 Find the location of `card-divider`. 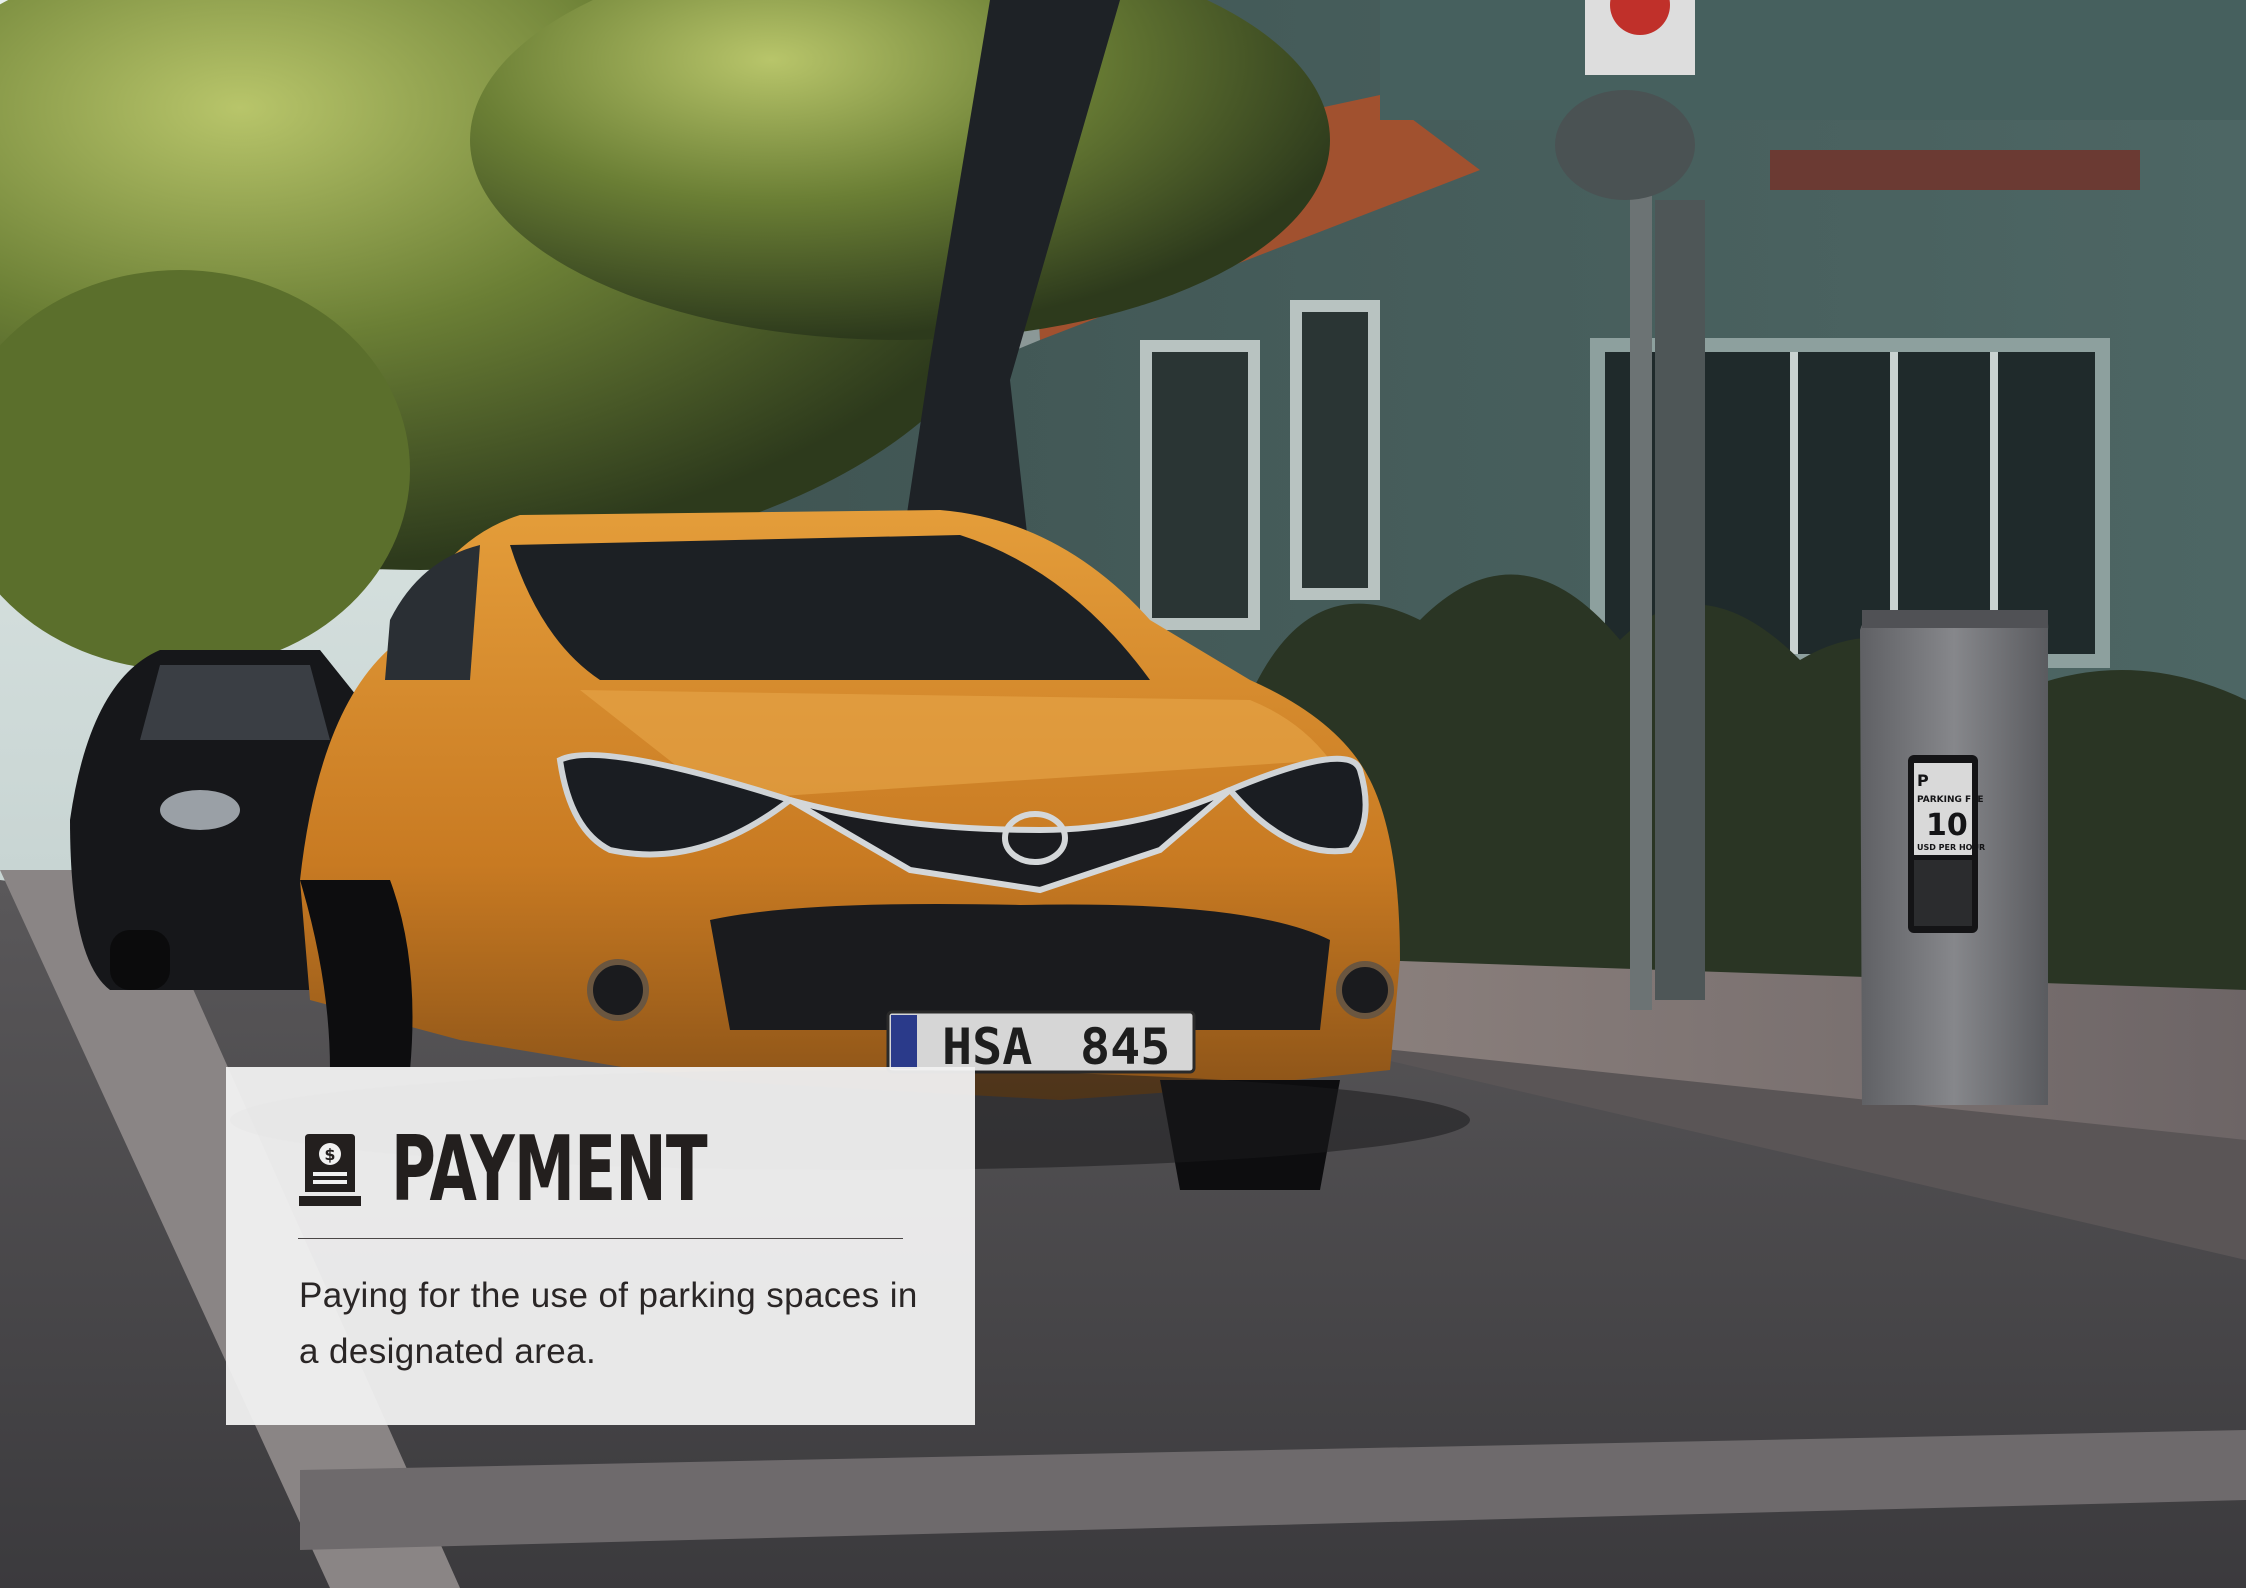

card-divider is located at coordinates (600, 1238).